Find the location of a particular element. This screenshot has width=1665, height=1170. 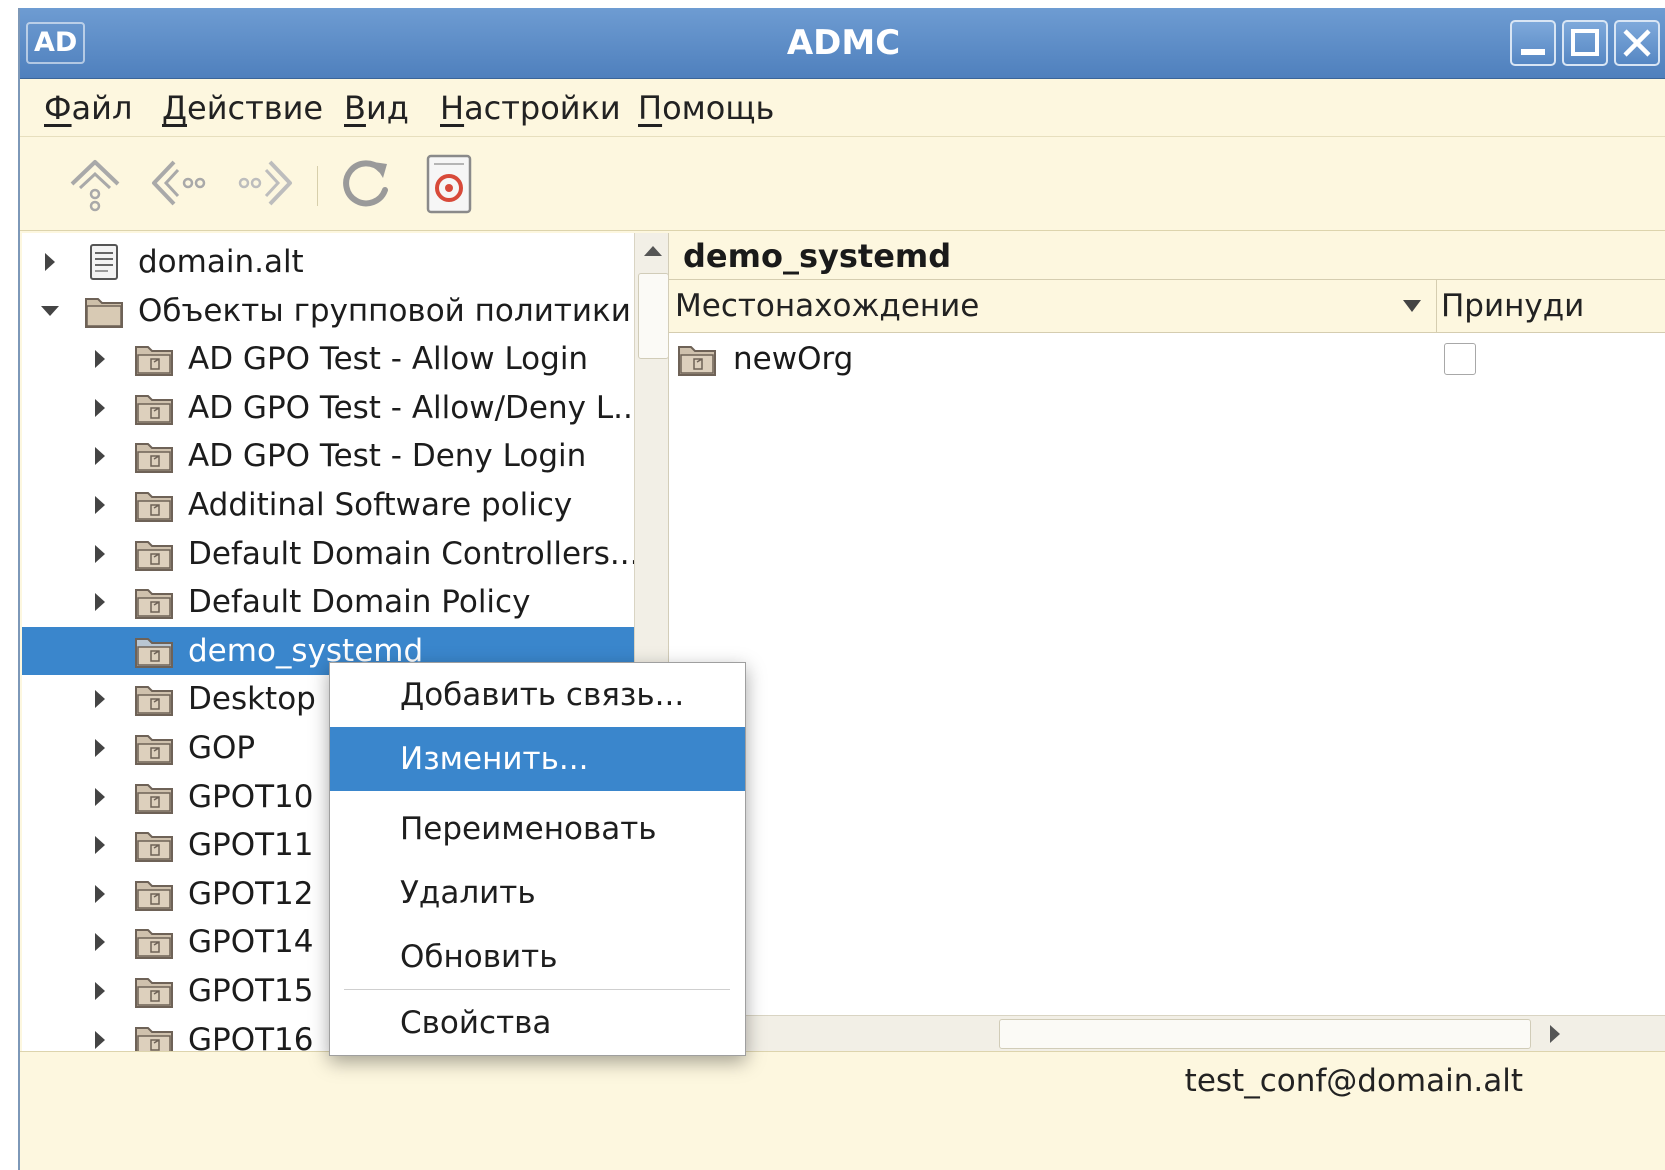

menu-settings: Настройки is located at coordinates (530, 108).